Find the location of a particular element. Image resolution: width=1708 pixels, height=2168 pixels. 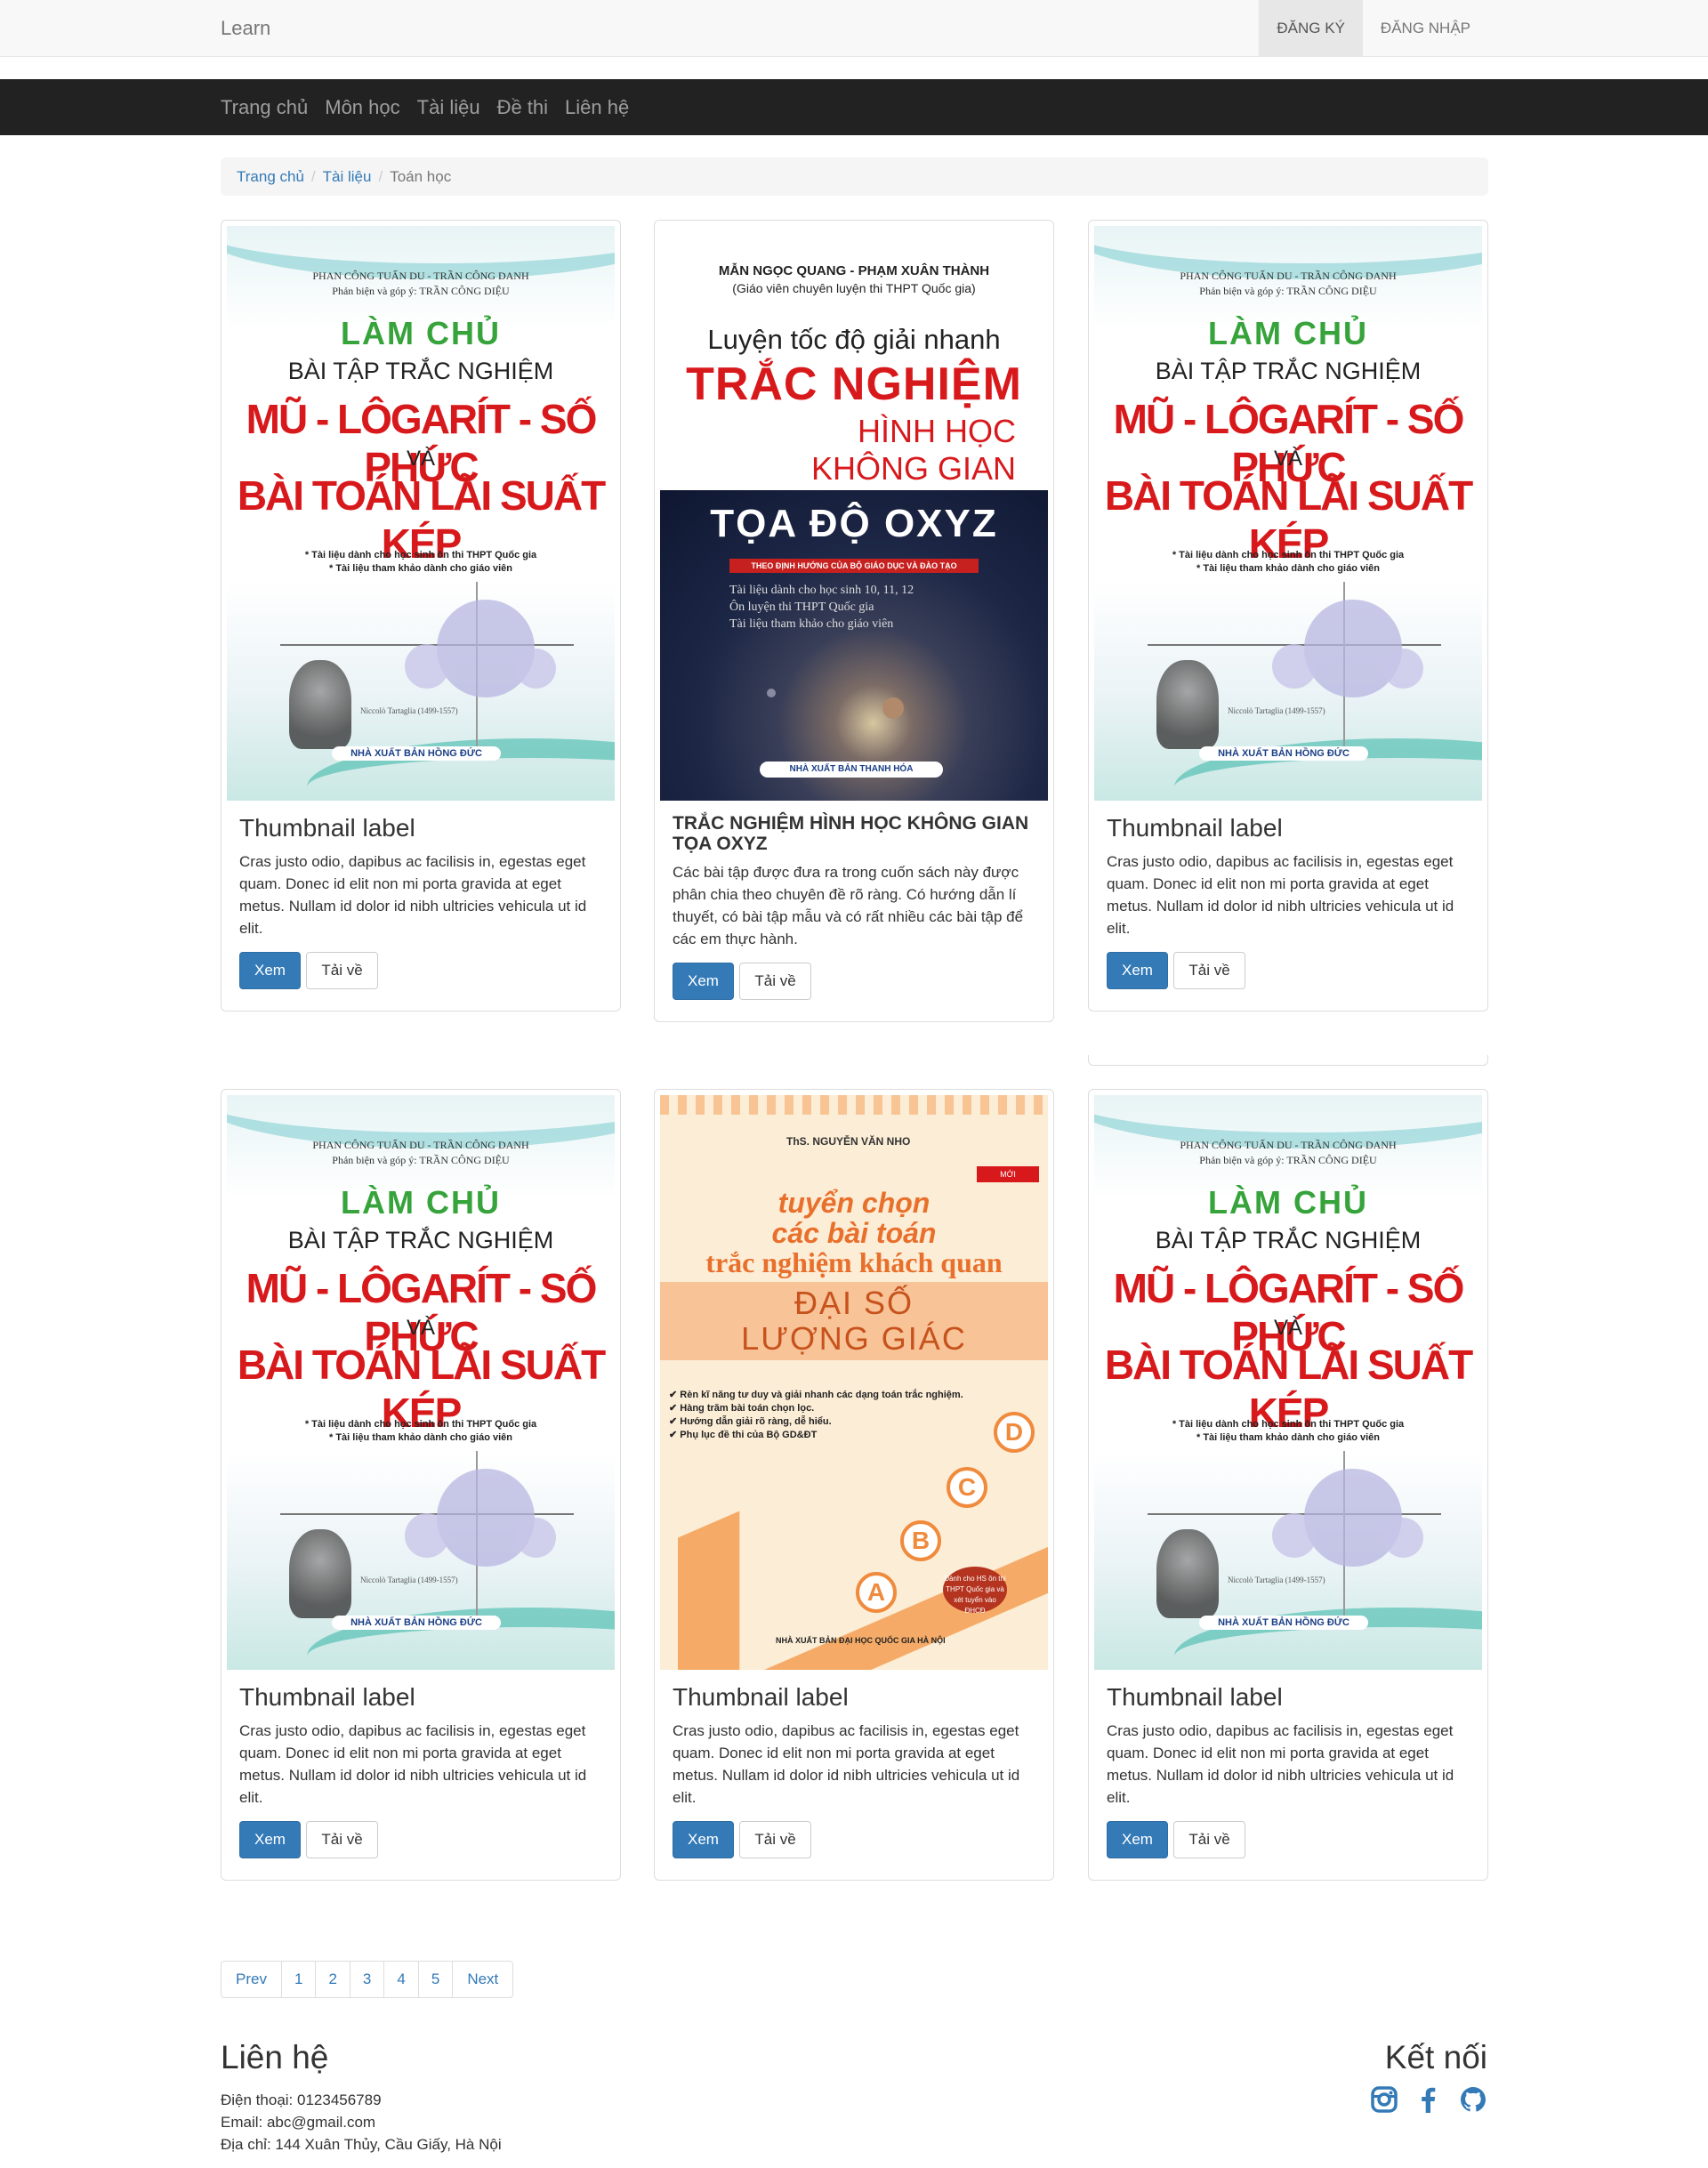

pagination-page-4: 4 is located at coordinates (401, 1980).